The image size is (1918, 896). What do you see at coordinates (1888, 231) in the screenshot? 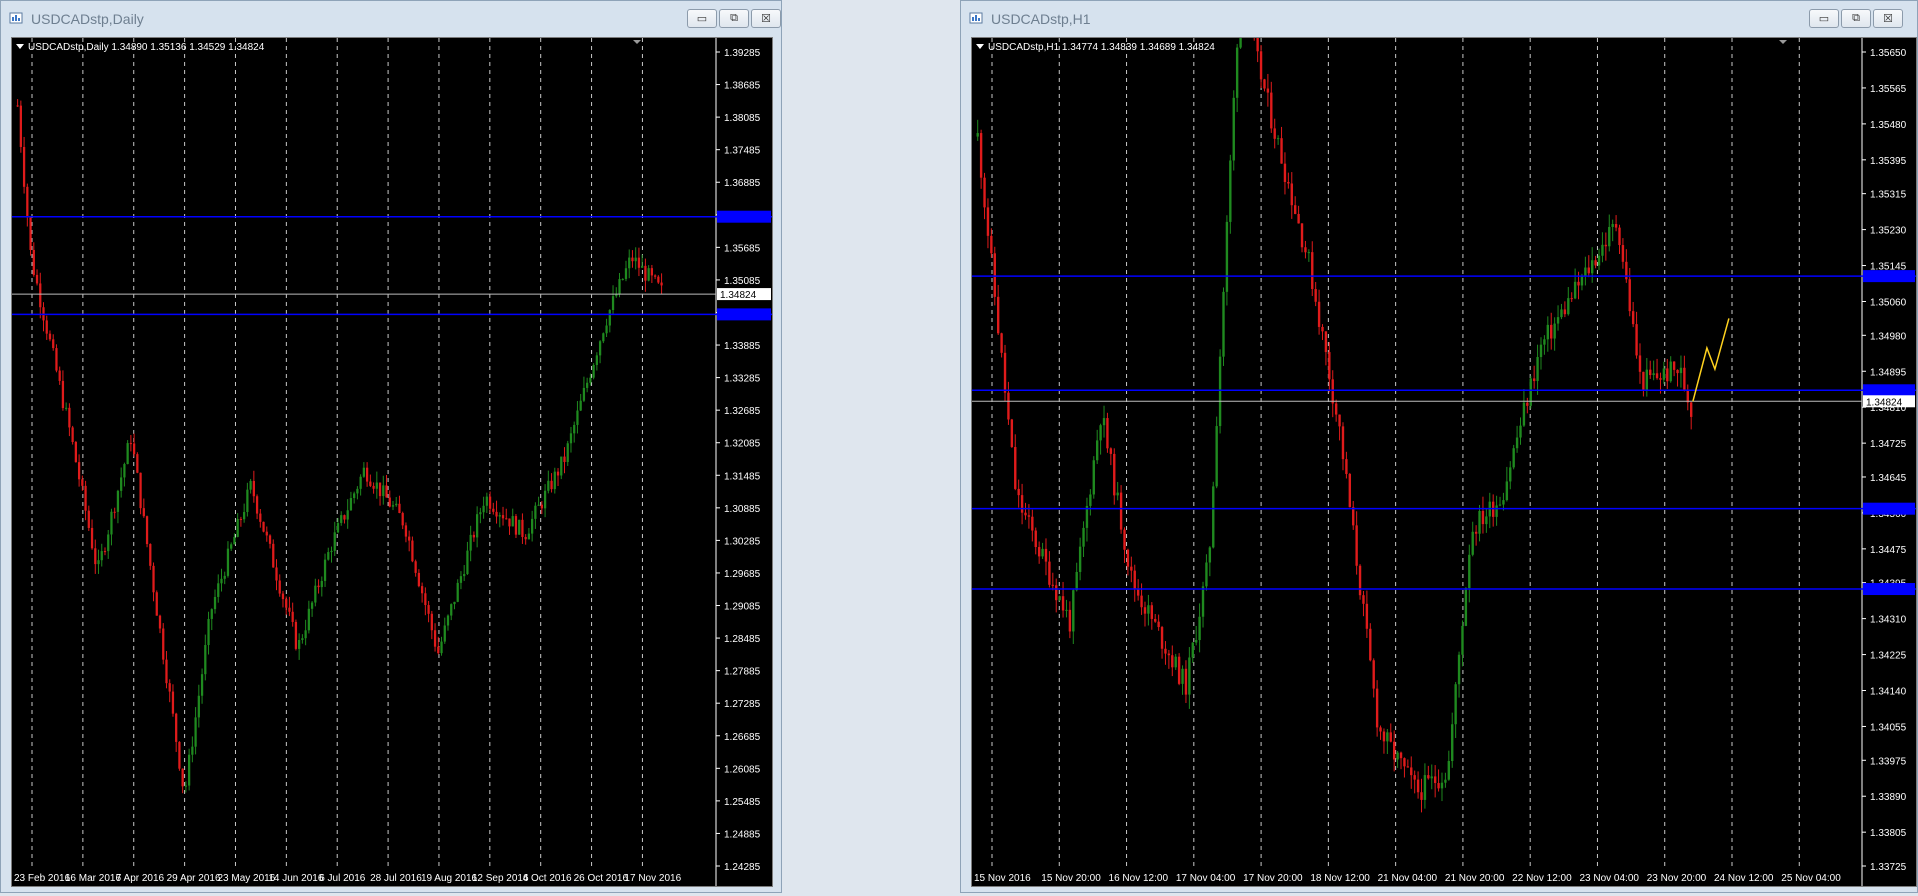
I see `price-axis-label: 1.35230` at bounding box center [1888, 231].